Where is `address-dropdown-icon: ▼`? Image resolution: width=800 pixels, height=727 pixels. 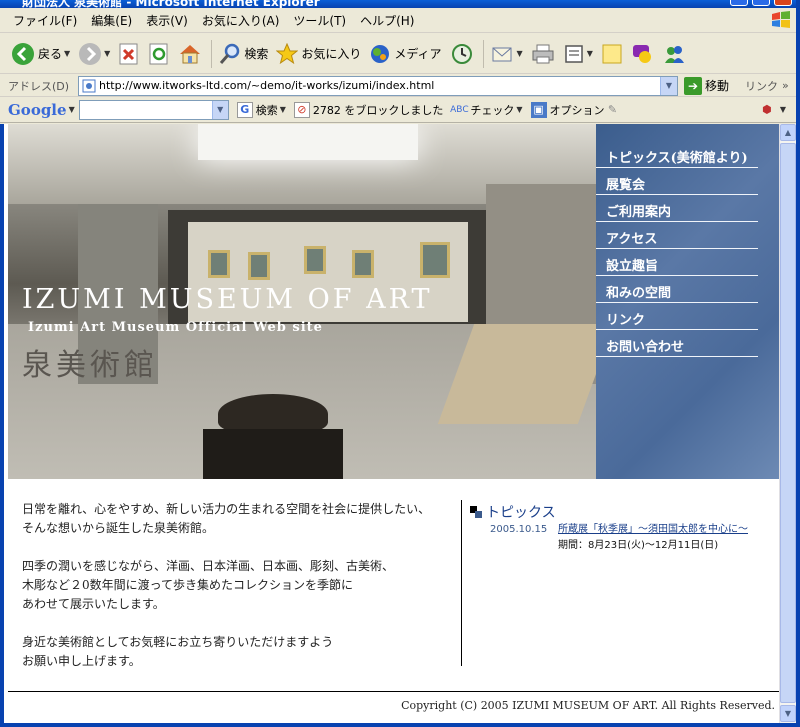
address-dropdown-icon: ▼ is located at coordinates (668, 85).